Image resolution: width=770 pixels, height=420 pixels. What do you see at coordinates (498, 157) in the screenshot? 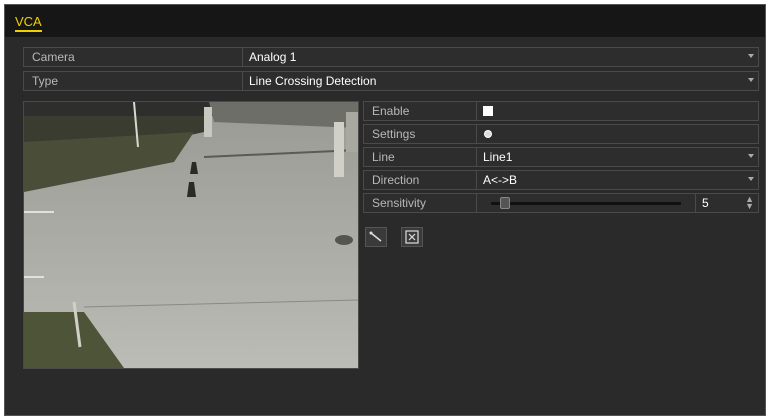
I see `line-value: Line1` at bounding box center [498, 157].